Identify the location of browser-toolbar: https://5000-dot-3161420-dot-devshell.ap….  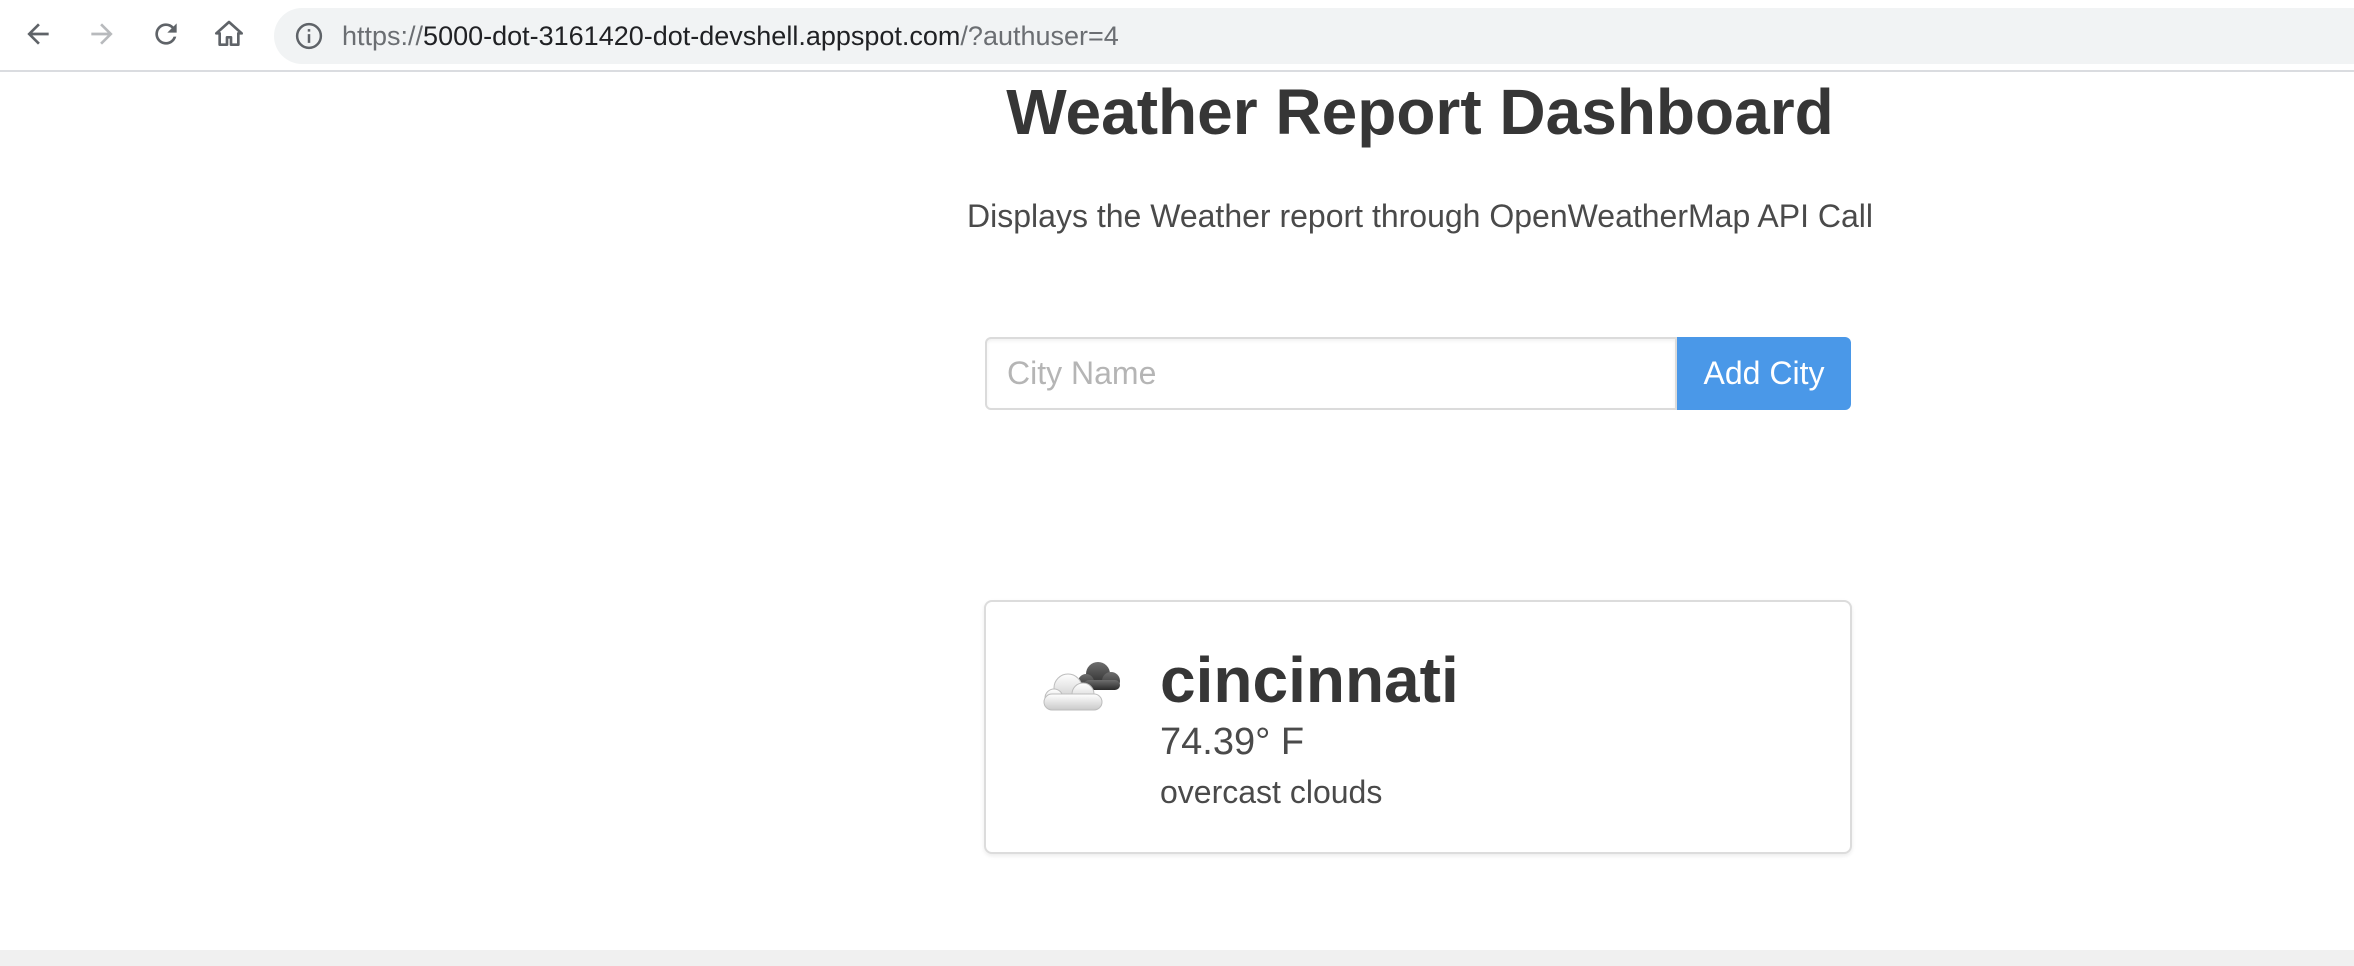
(1177, 36).